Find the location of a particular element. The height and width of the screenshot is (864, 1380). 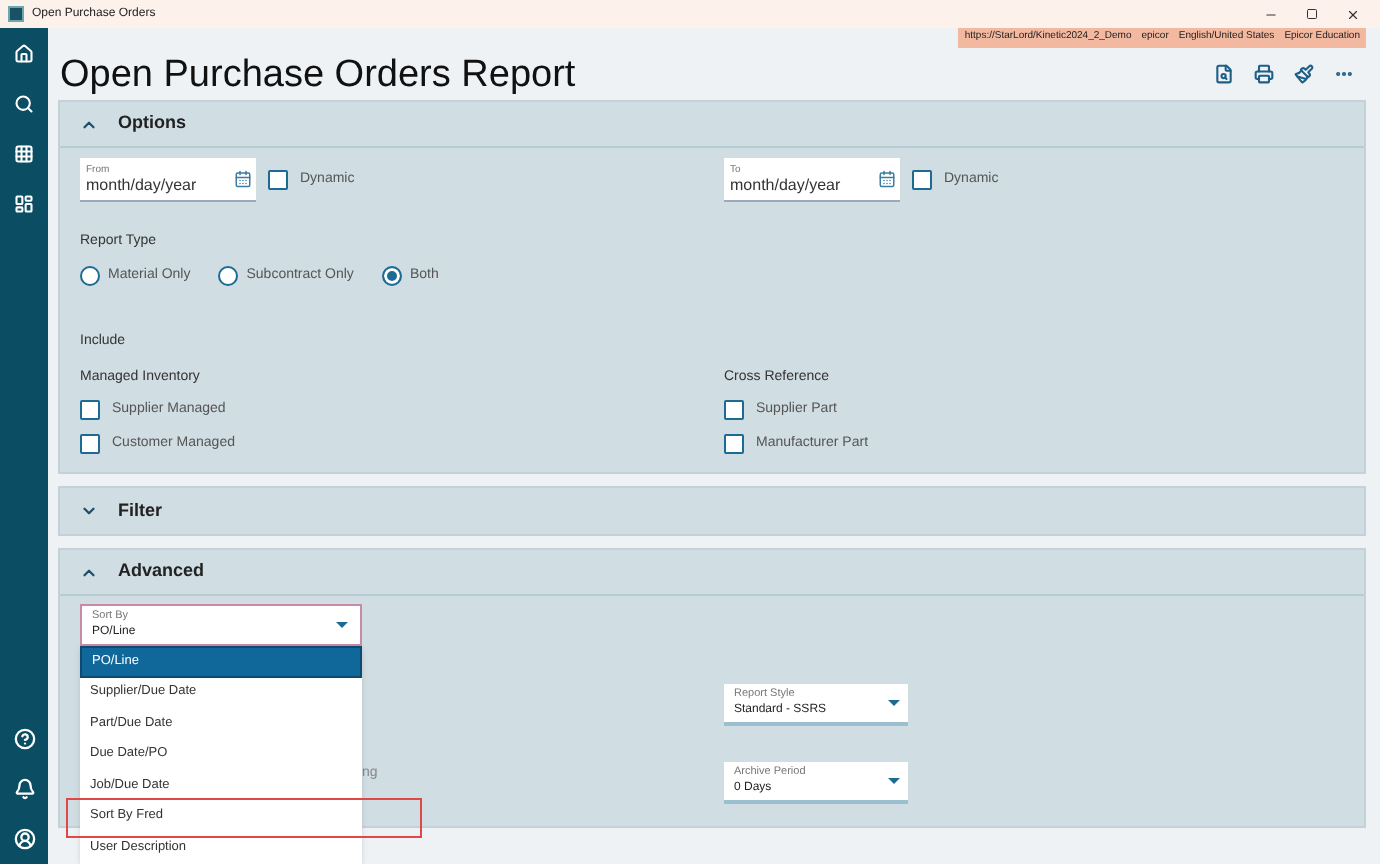

section-header: Filter is located at coordinates (712, 511).